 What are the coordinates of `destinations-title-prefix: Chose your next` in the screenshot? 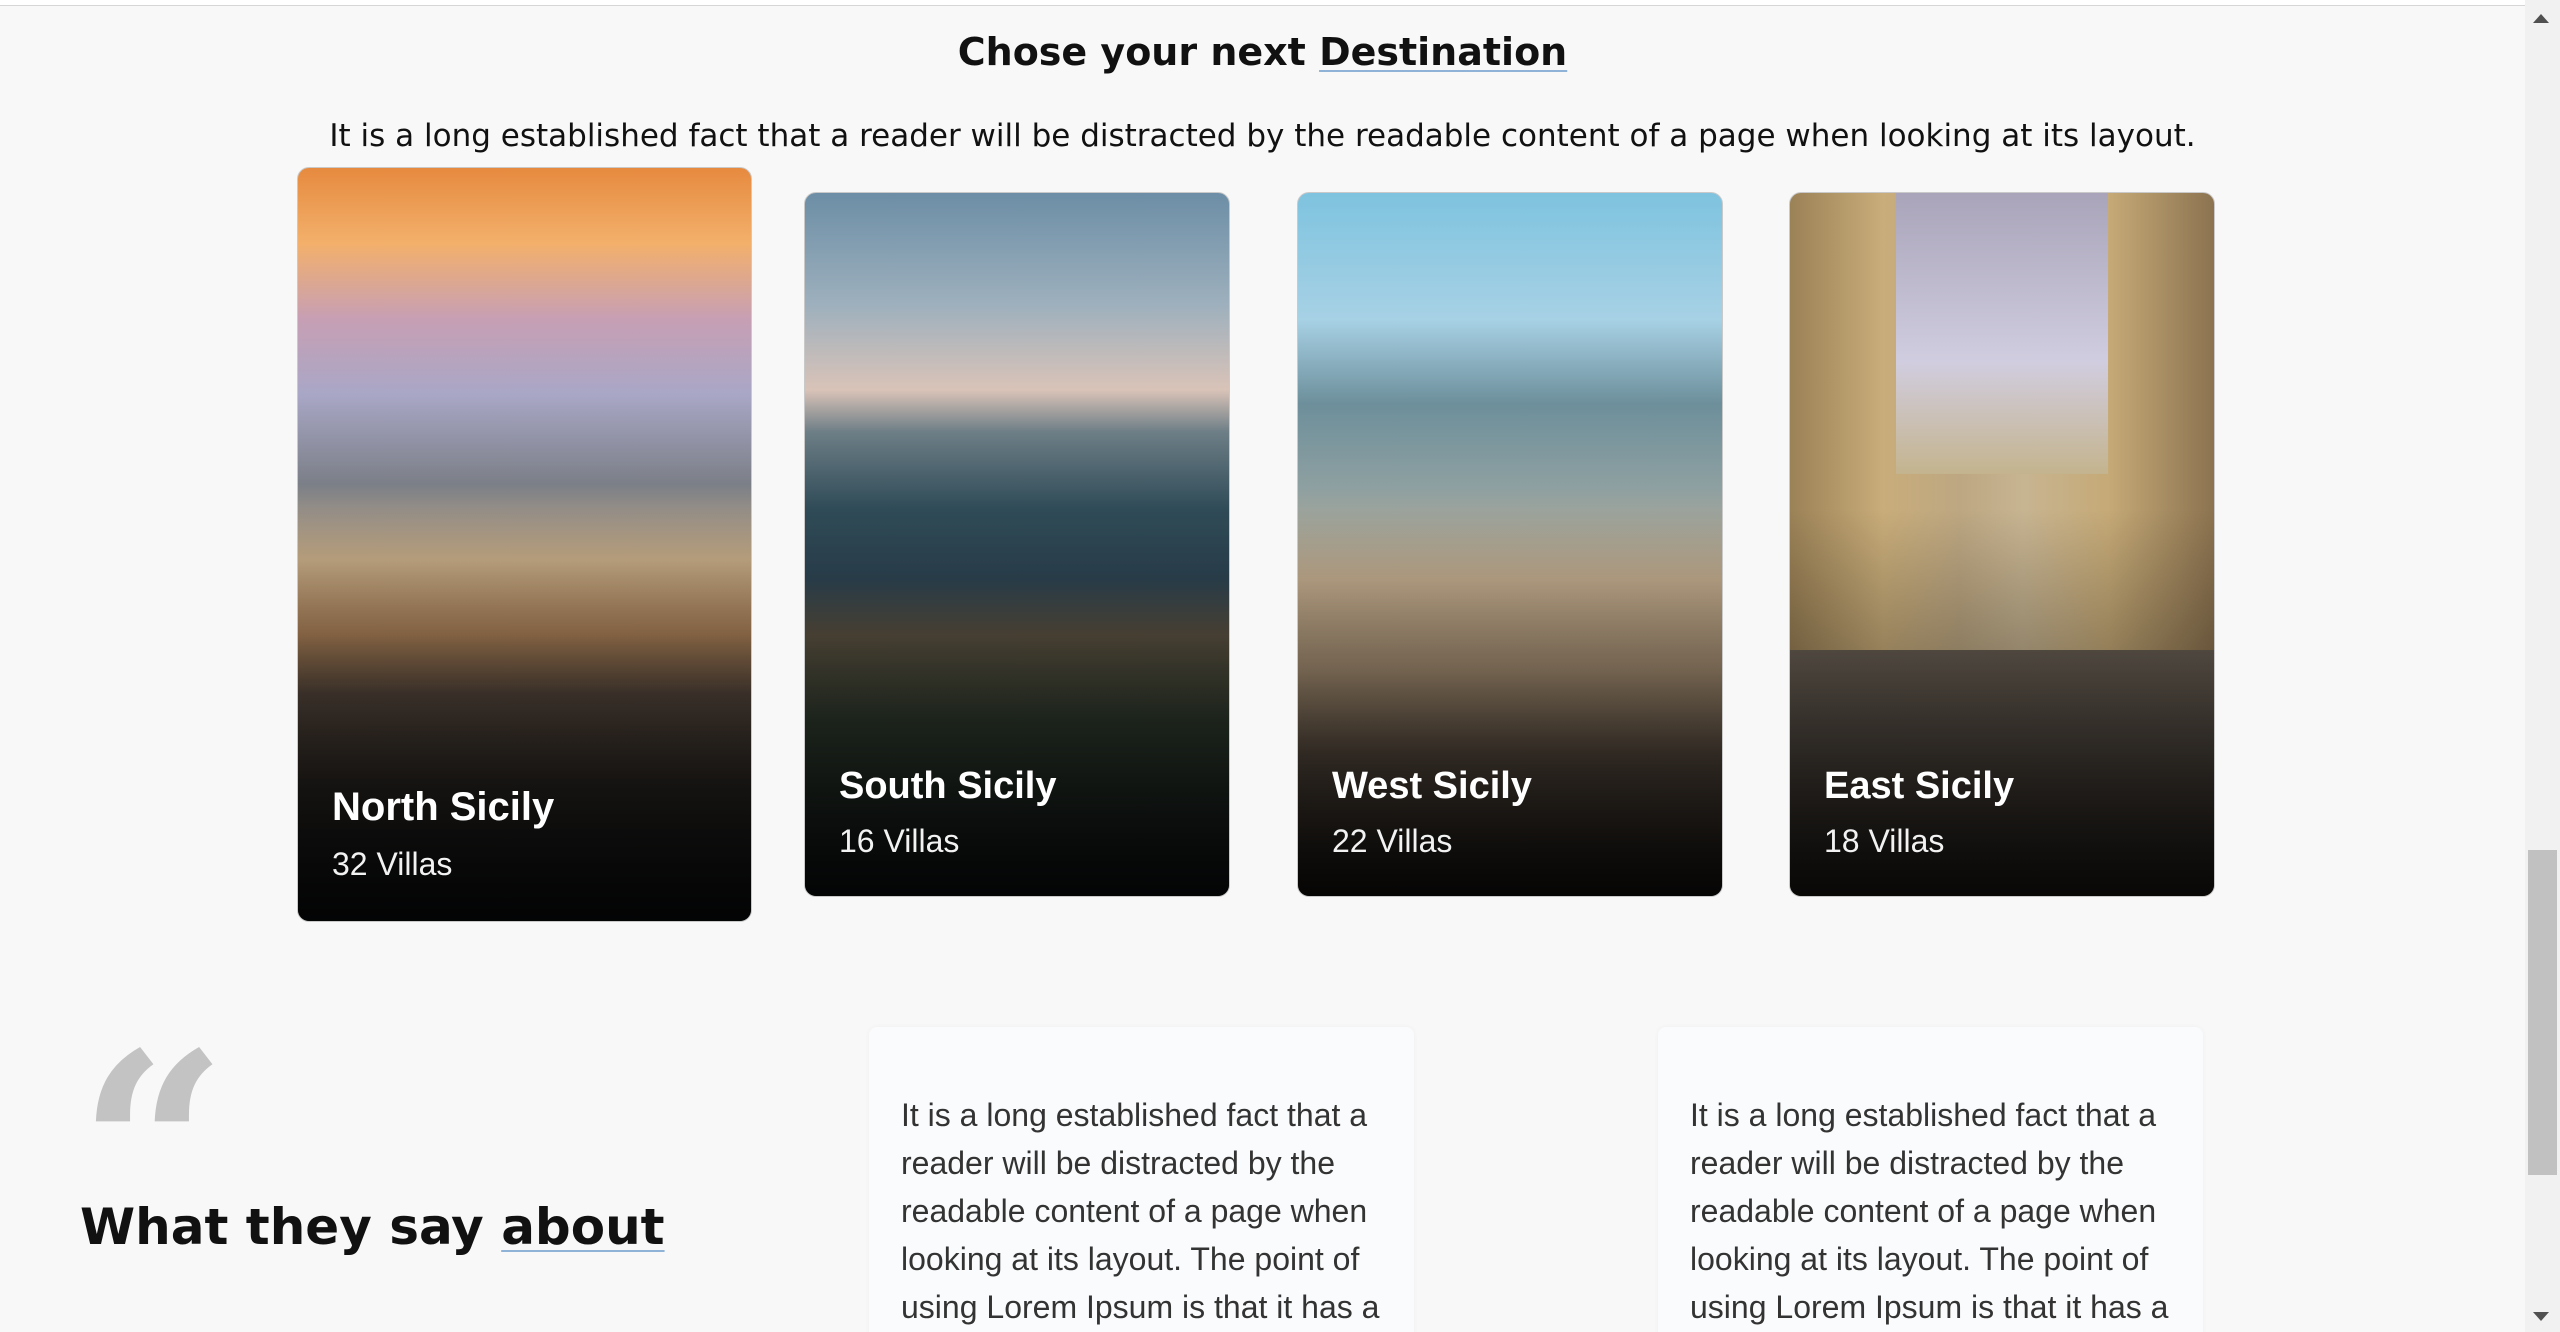 It's located at (1131, 52).